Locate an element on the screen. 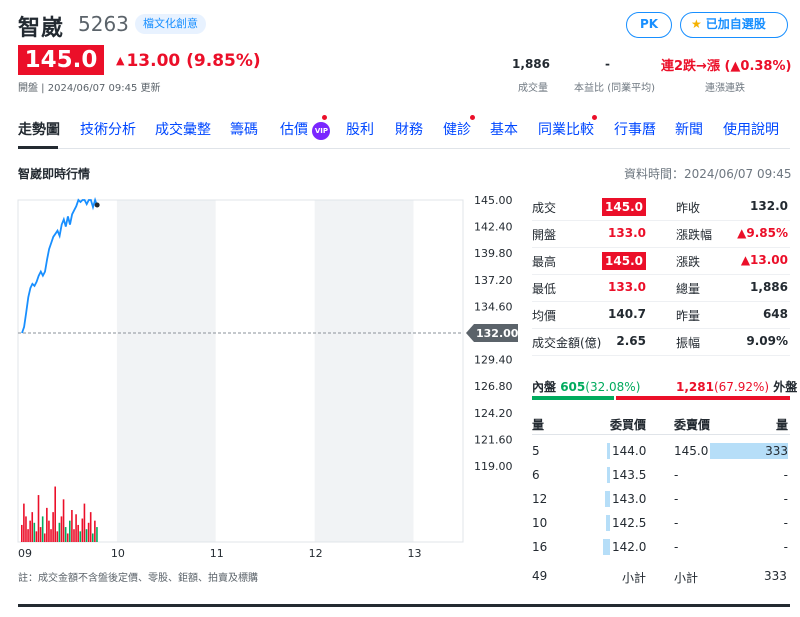 The image size is (800, 617). quote-value: 140.7 is located at coordinates (627, 314).